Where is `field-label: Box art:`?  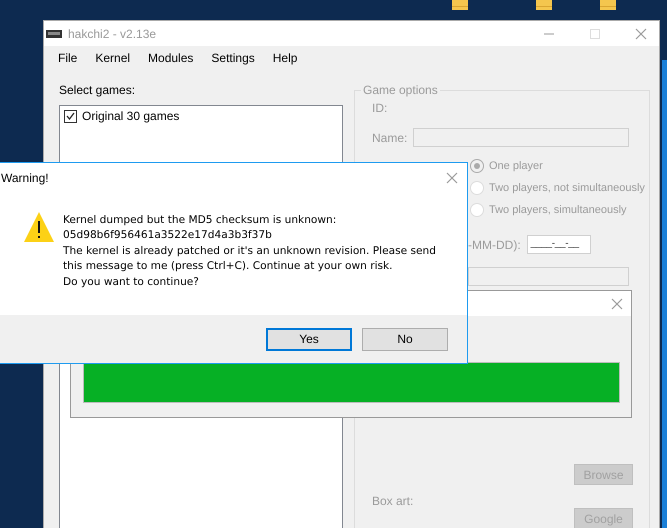 field-label: Box art: is located at coordinates (393, 501).